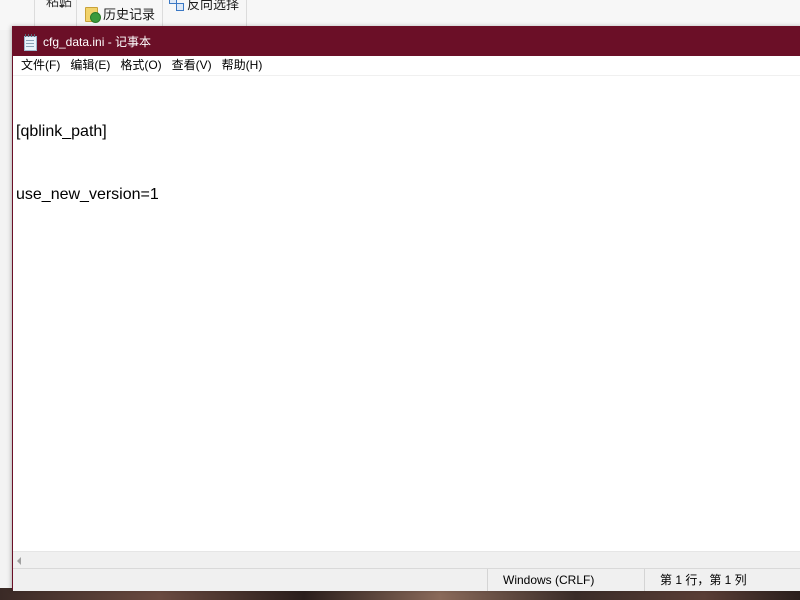 The width and height of the screenshot is (800, 600). What do you see at coordinates (242, 65) in the screenshot?
I see `menu-help: 帮助(H)` at bounding box center [242, 65].